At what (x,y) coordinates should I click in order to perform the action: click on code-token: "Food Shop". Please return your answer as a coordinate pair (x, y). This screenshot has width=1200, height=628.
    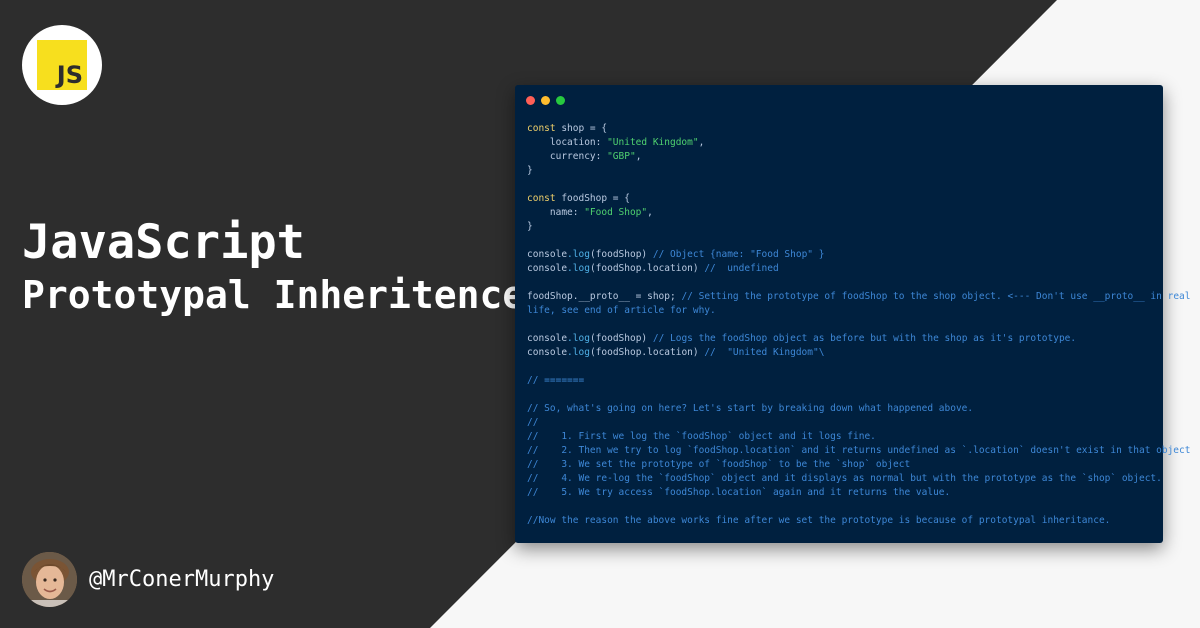
    Looking at the image, I should click on (616, 212).